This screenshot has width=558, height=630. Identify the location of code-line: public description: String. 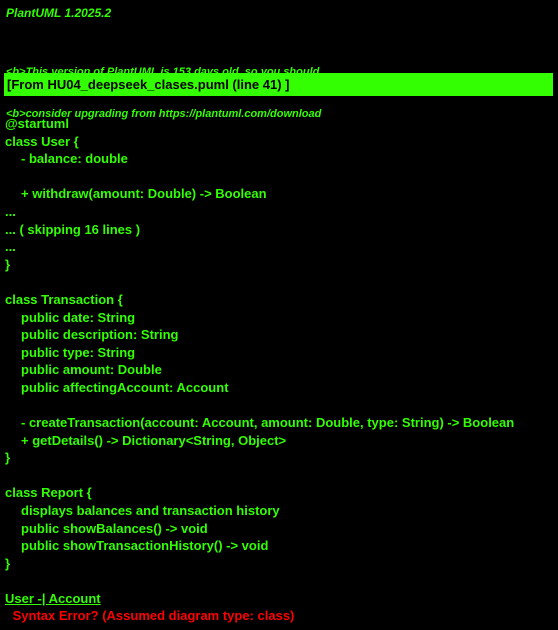
(100, 335).